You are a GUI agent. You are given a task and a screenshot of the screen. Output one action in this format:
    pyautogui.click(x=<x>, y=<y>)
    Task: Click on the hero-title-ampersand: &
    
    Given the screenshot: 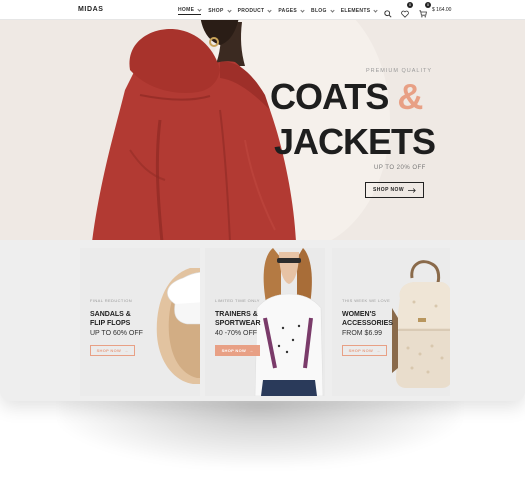 What is the action you would take?
    pyautogui.click(x=410, y=96)
    